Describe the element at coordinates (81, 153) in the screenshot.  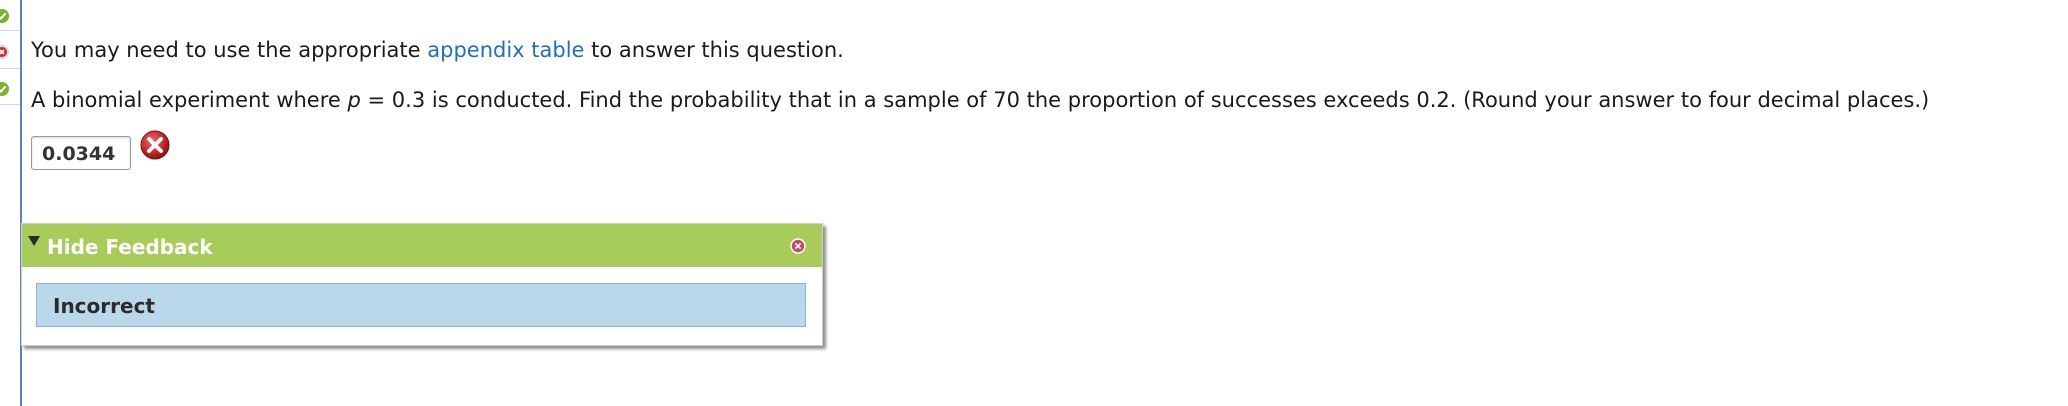
I see `answer-input: 0.0344` at that location.